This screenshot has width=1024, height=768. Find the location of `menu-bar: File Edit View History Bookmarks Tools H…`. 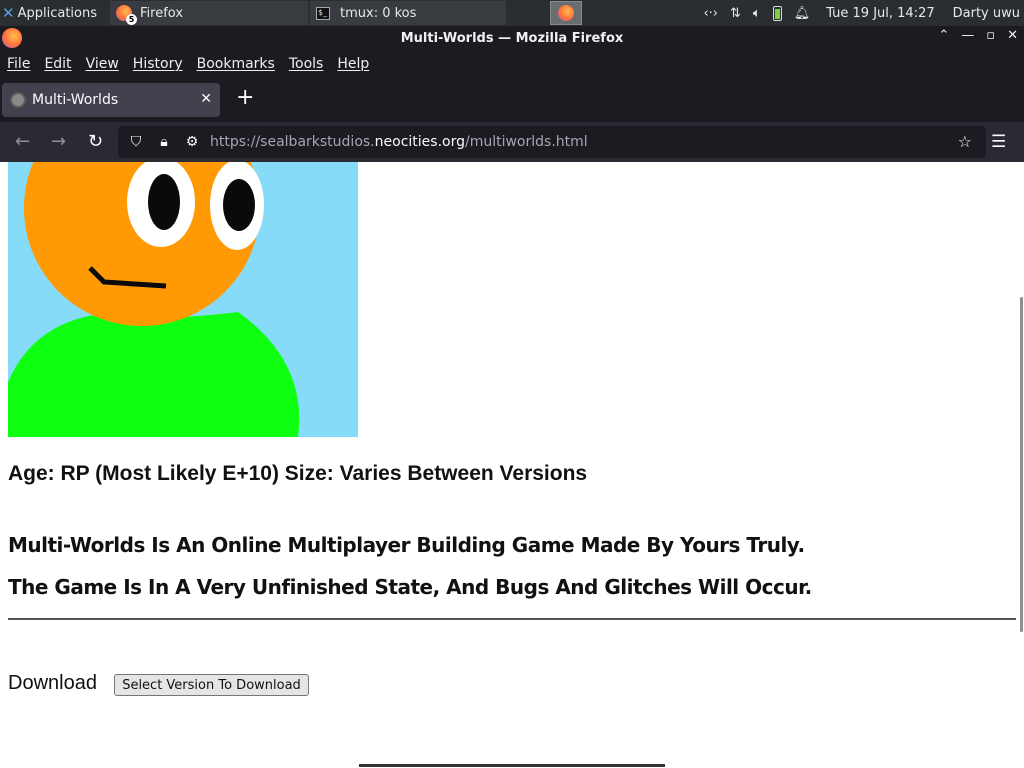

menu-bar: File Edit View History Bookmarks Tools H… is located at coordinates (512, 64).